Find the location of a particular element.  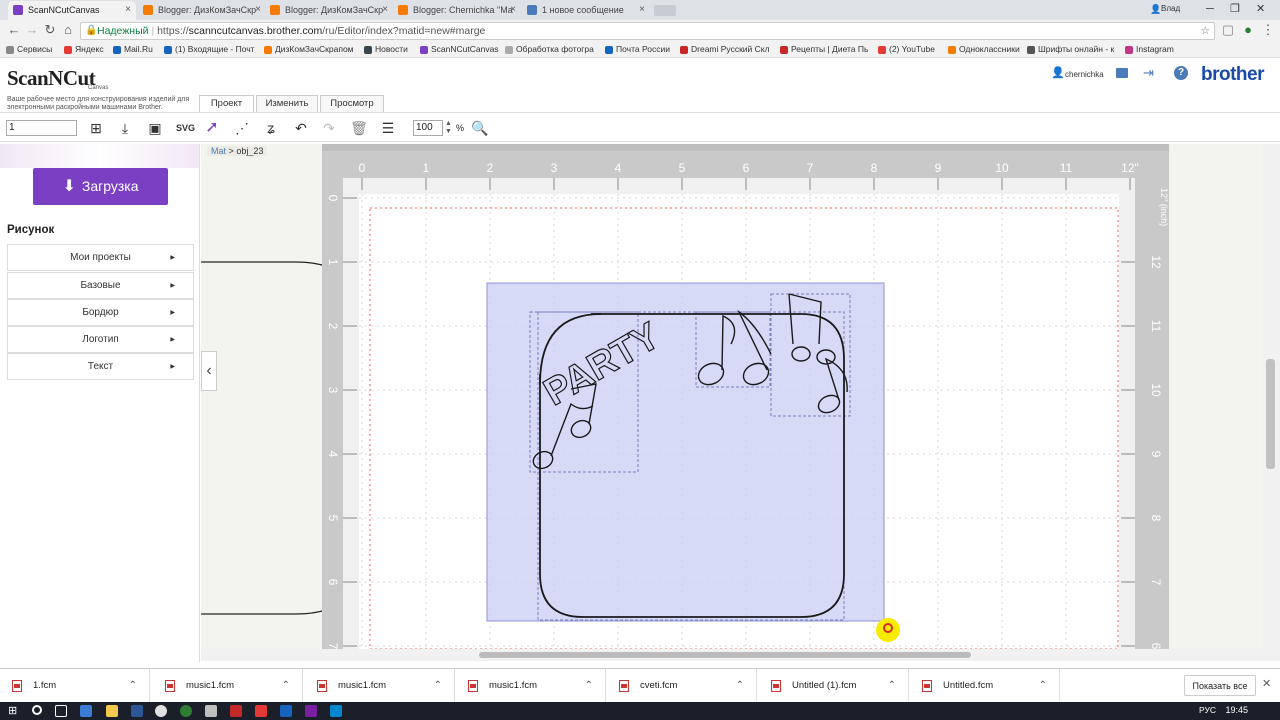

bookmark-item: Обработка фотогра is located at coordinates (549, 49).